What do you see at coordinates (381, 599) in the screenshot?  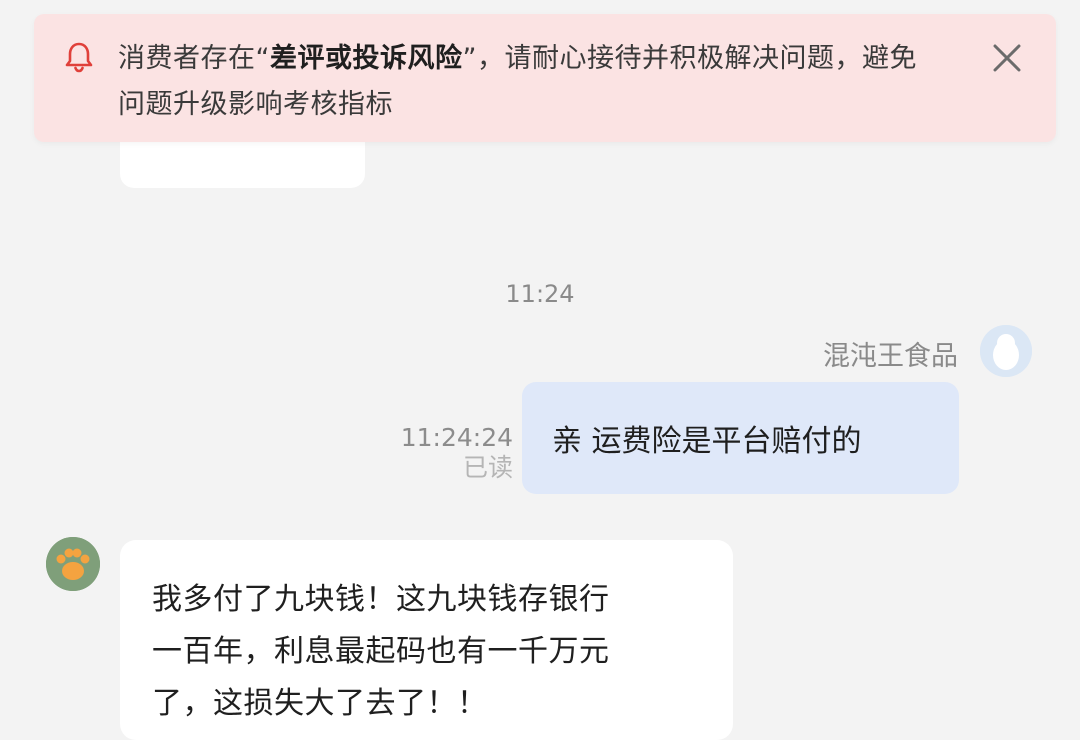 I see `incoming-message-line: 我多付了九块钱！这九块钱存银行` at bounding box center [381, 599].